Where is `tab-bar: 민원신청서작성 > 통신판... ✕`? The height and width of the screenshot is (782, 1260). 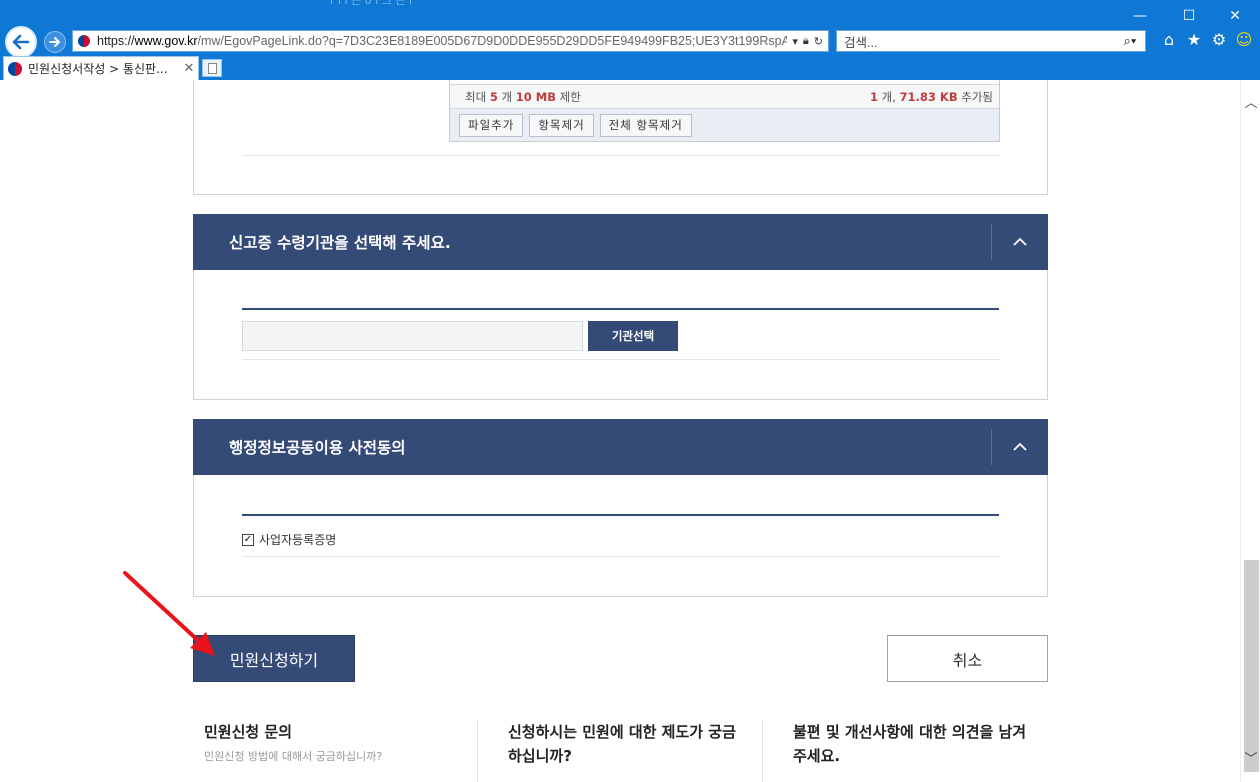
tab-bar: 민원신청서작성 > 통신판... ✕ is located at coordinates (630, 68).